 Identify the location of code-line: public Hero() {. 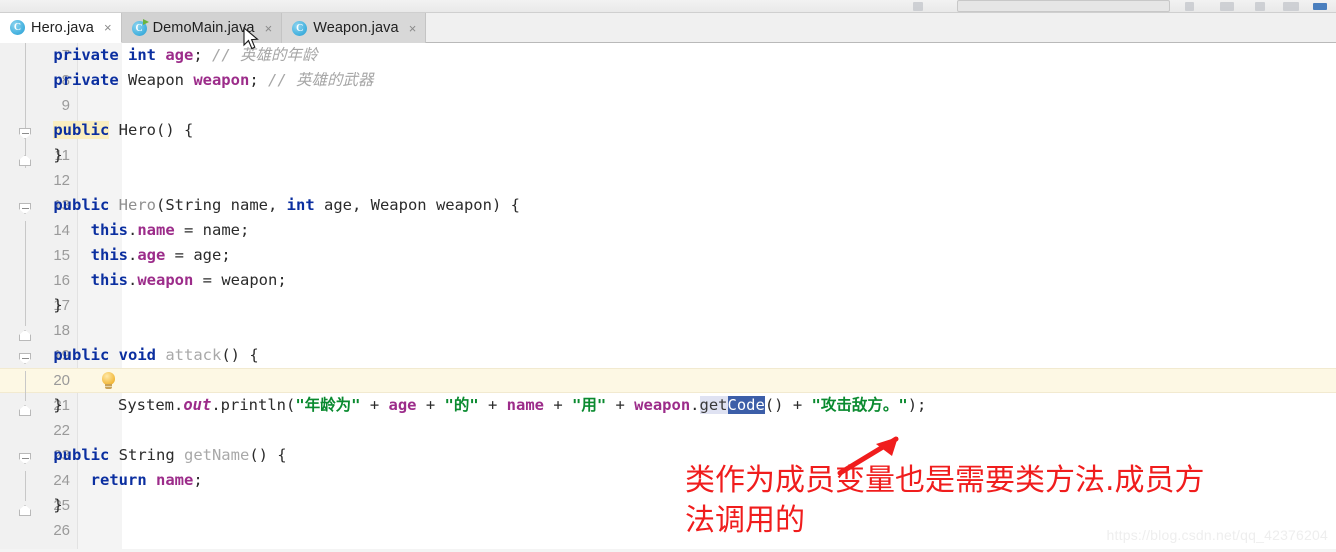
(123, 130).